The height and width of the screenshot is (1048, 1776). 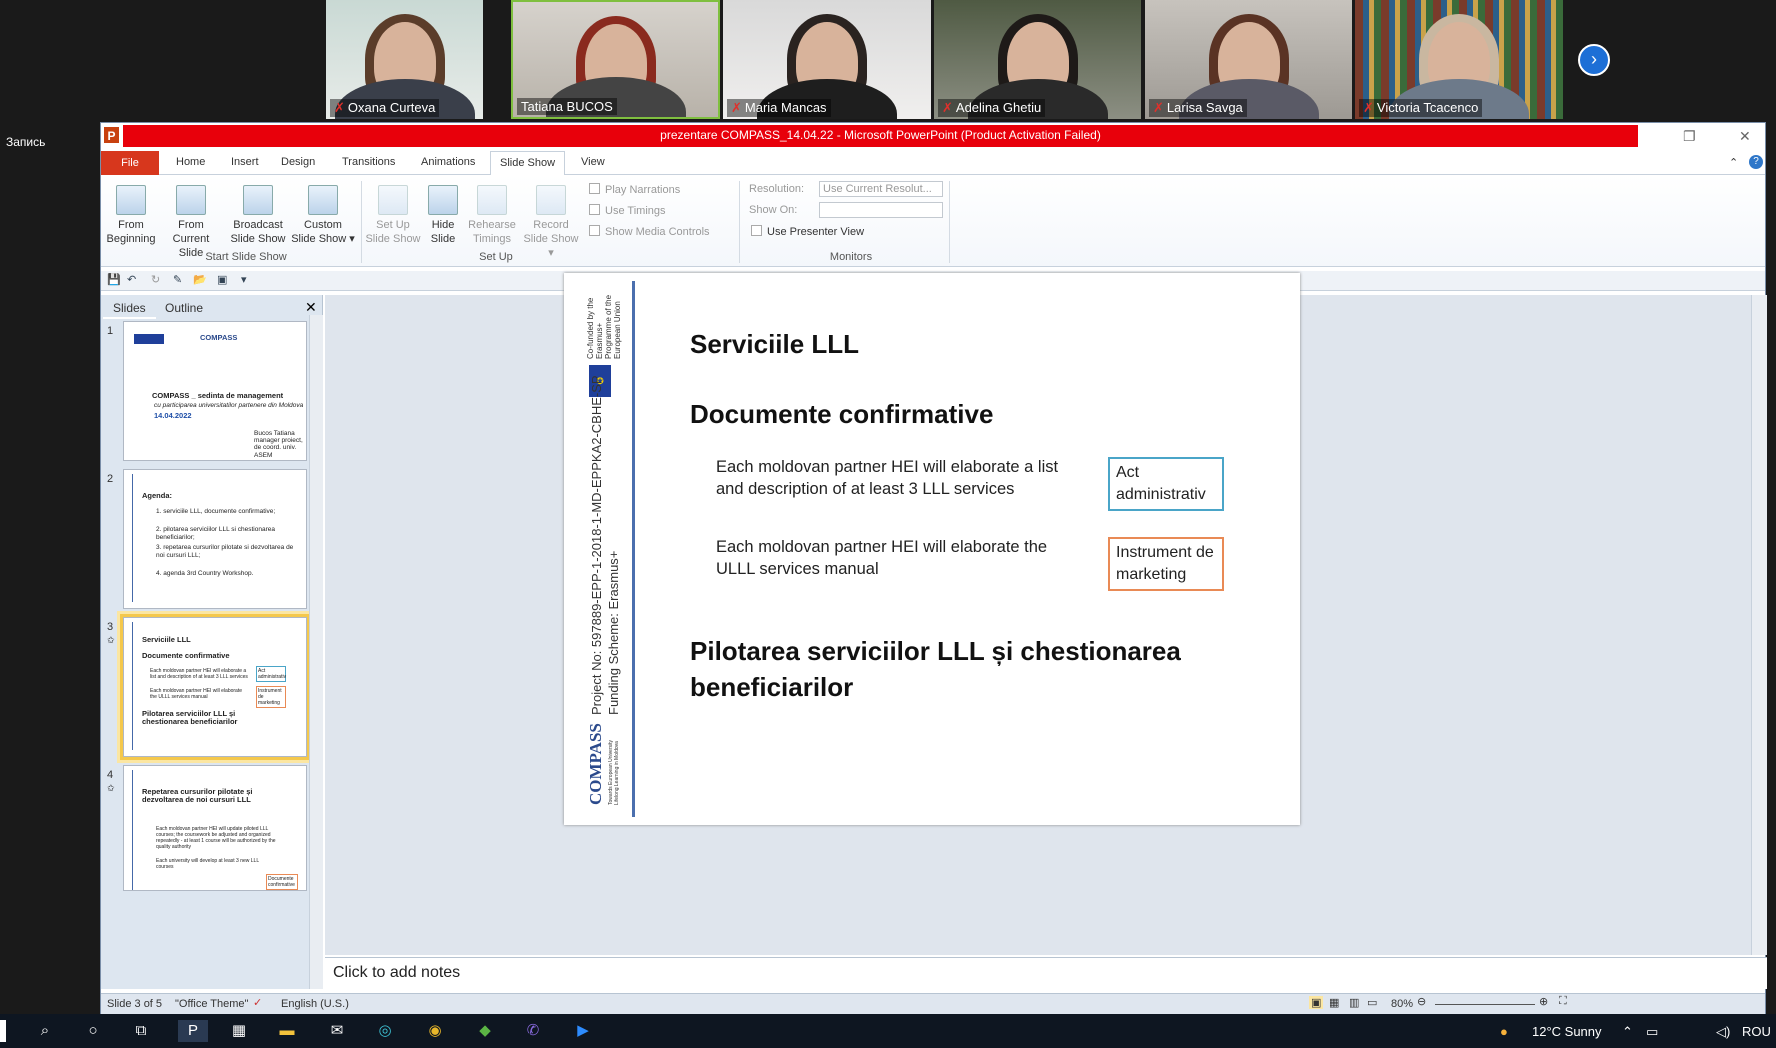 I want to click on tab-view: View, so click(x=593, y=162).